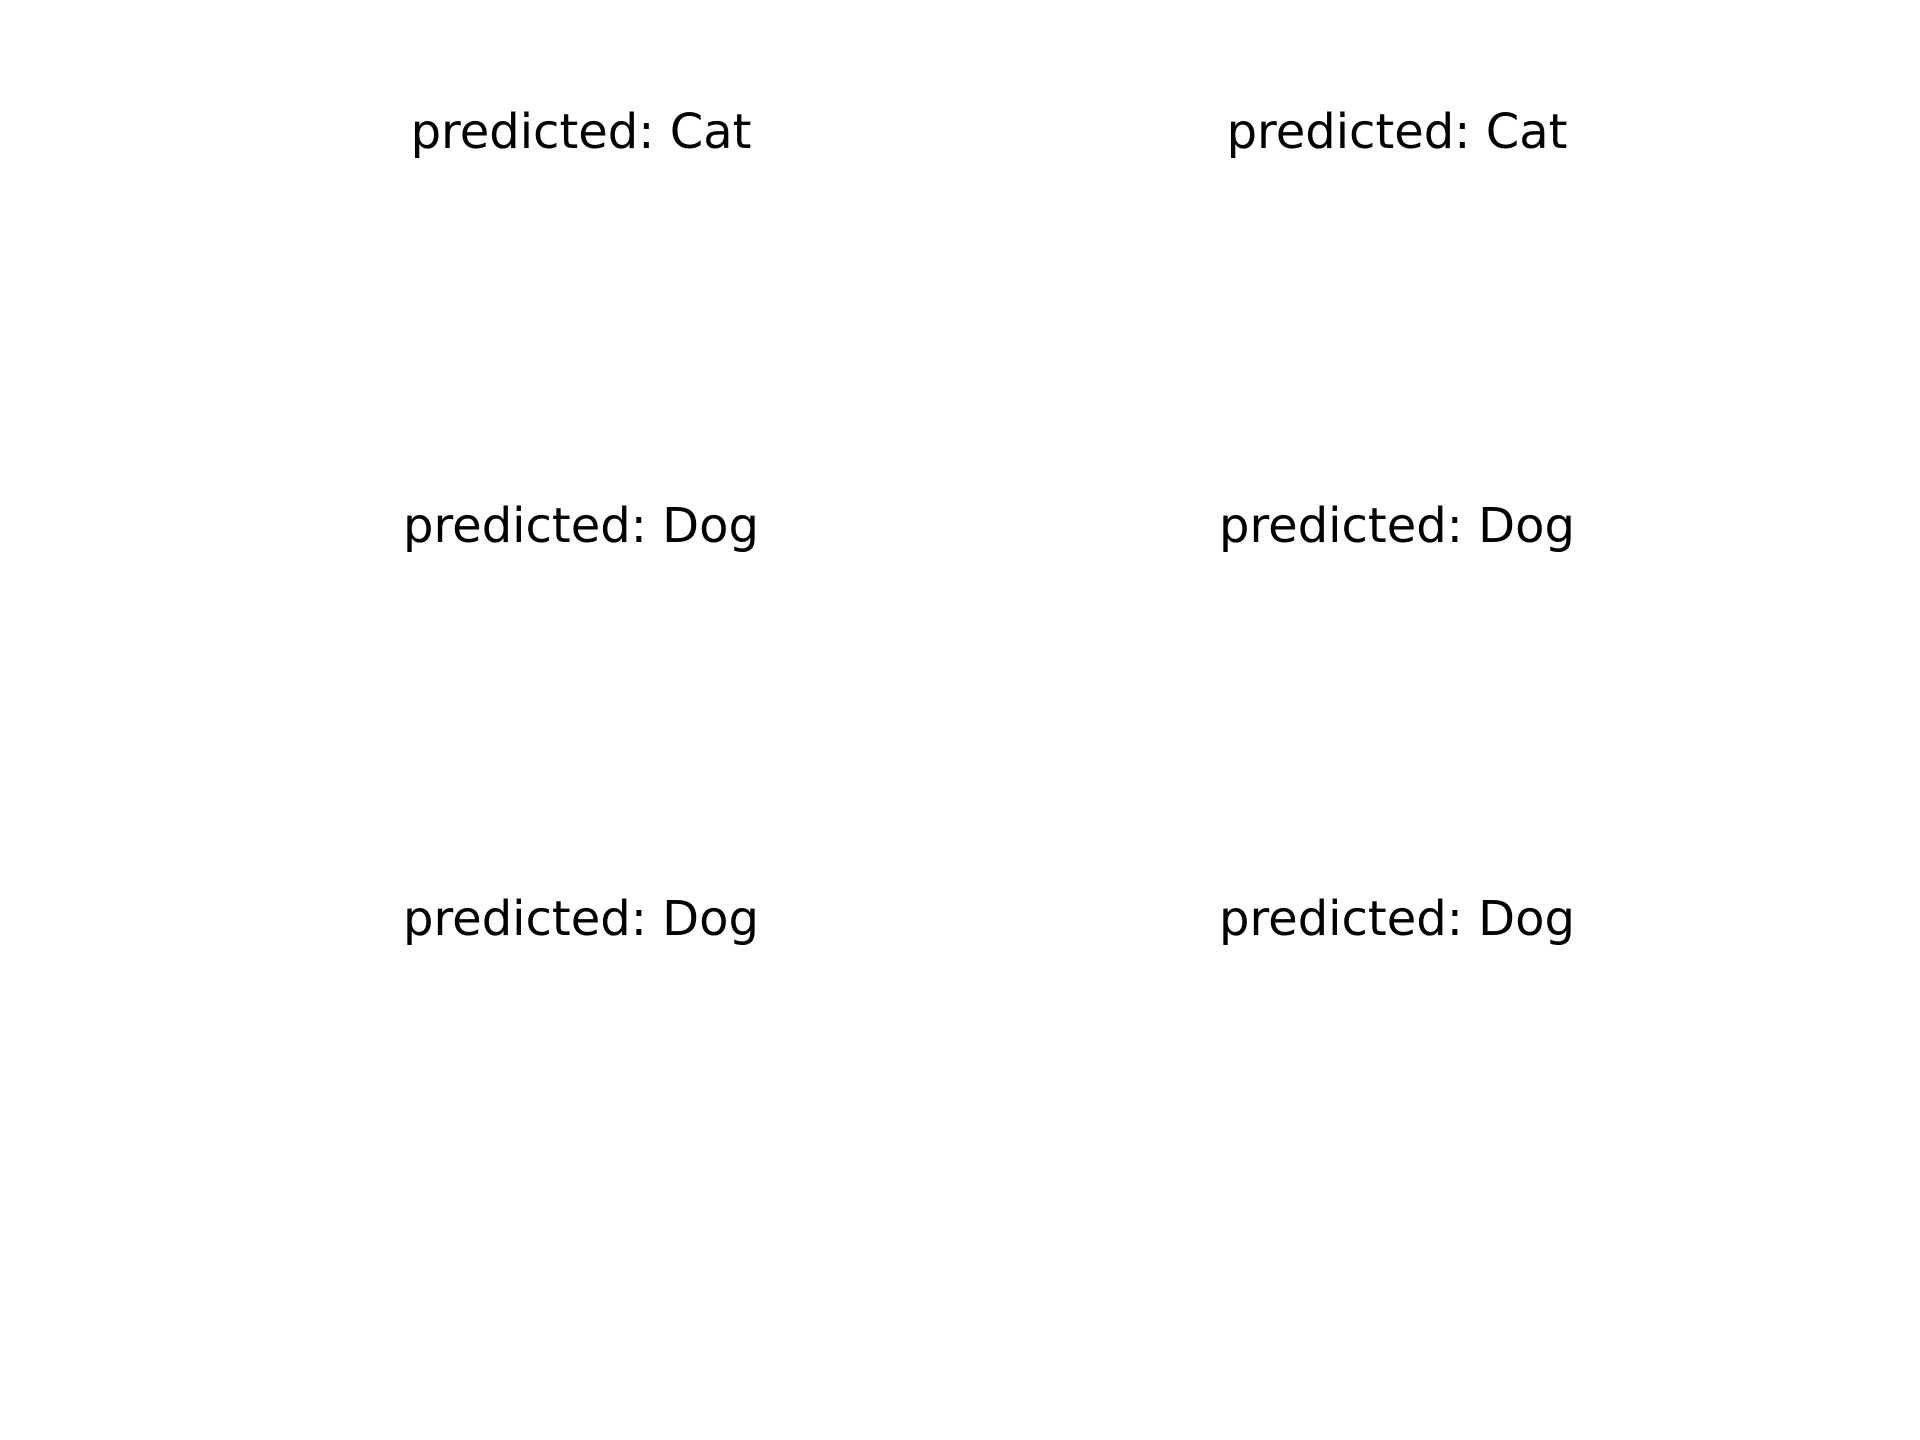 The width and height of the screenshot is (1920, 1440). What do you see at coordinates (1397, 668) in the screenshot?
I see `prediction-panel-4: predicted: Dog` at bounding box center [1397, 668].